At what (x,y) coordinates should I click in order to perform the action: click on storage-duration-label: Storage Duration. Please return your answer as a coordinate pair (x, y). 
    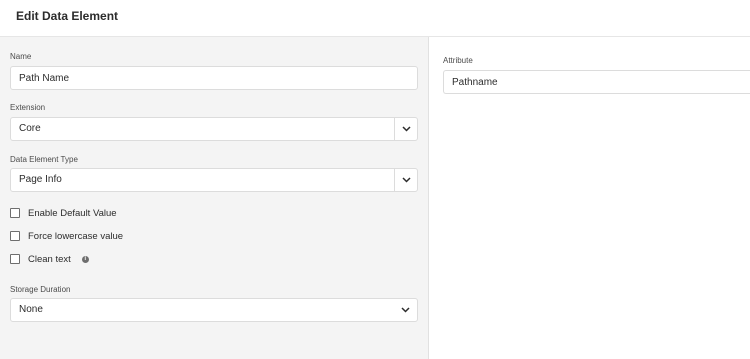
    Looking at the image, I should click on (40, 289).